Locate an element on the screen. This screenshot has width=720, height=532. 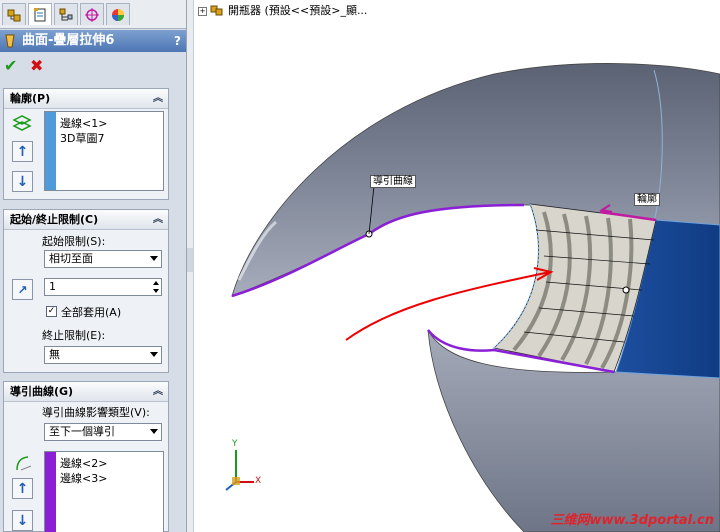
guide-curves-header-label: 導引曲線(G) is located at coordinates (42, 391).